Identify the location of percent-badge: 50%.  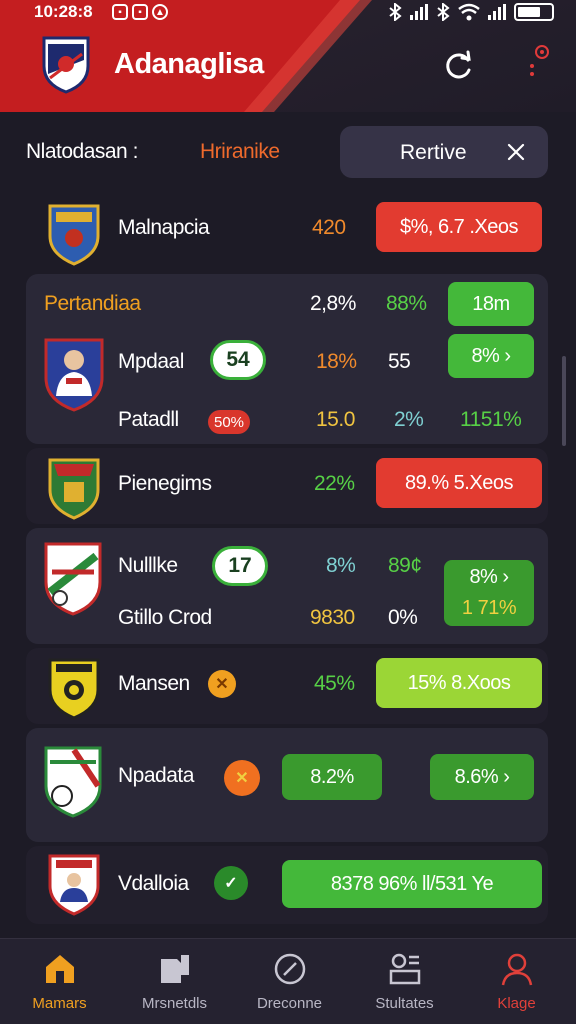
(229, 422).